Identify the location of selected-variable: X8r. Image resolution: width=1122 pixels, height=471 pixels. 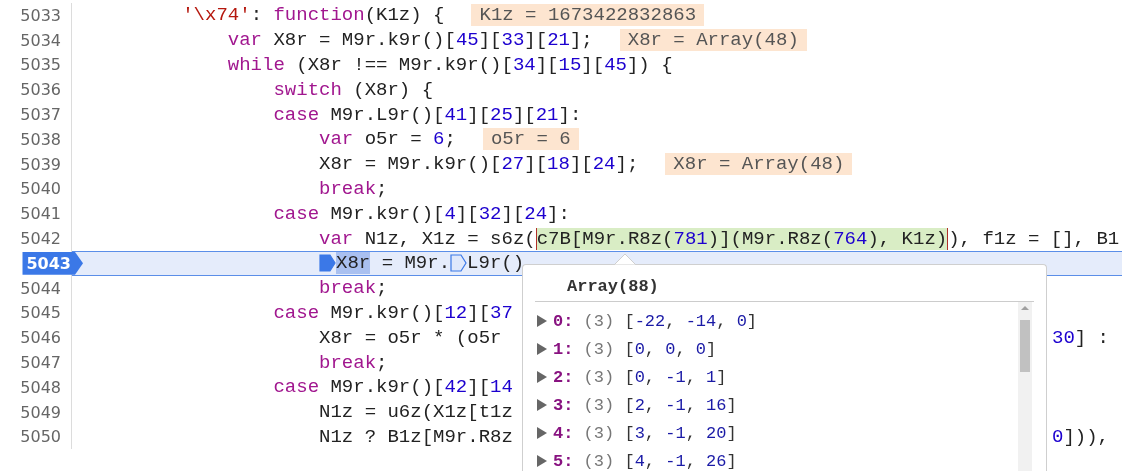
(353, 263).